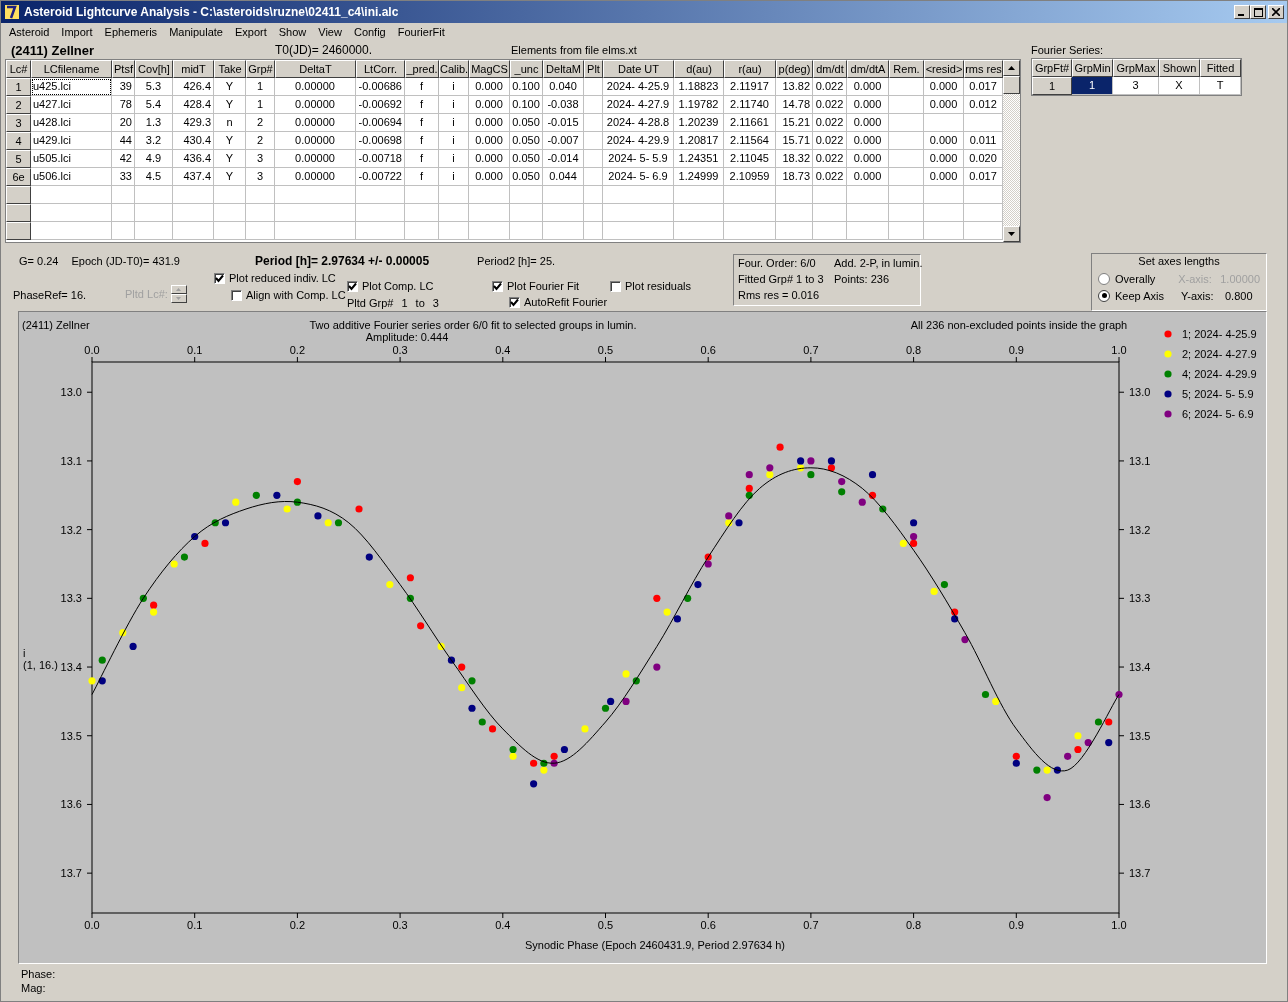 The height and width of the screenshot is (1002, 1288). What do you see at coordinates (1220, 86) in the screenshot?
I see `table-cell: T` at bounding box center [1220, 86].